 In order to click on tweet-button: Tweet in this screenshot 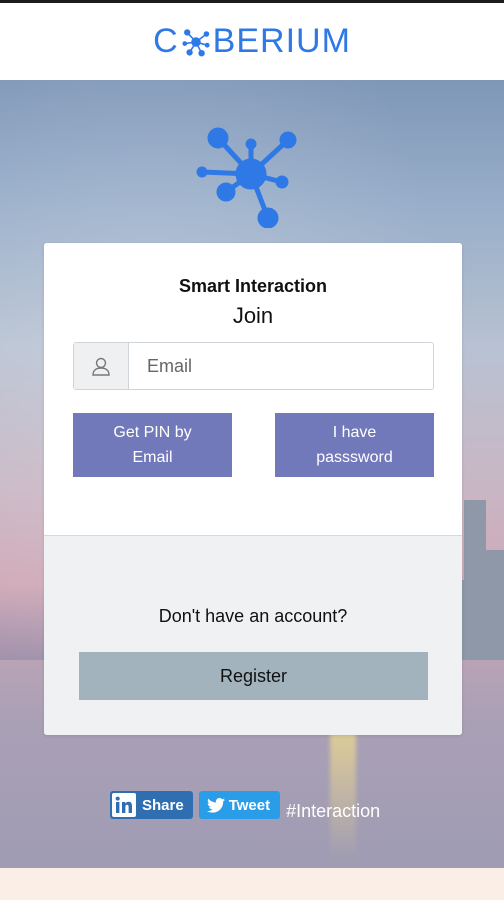, I will do `click(239, 805)`.